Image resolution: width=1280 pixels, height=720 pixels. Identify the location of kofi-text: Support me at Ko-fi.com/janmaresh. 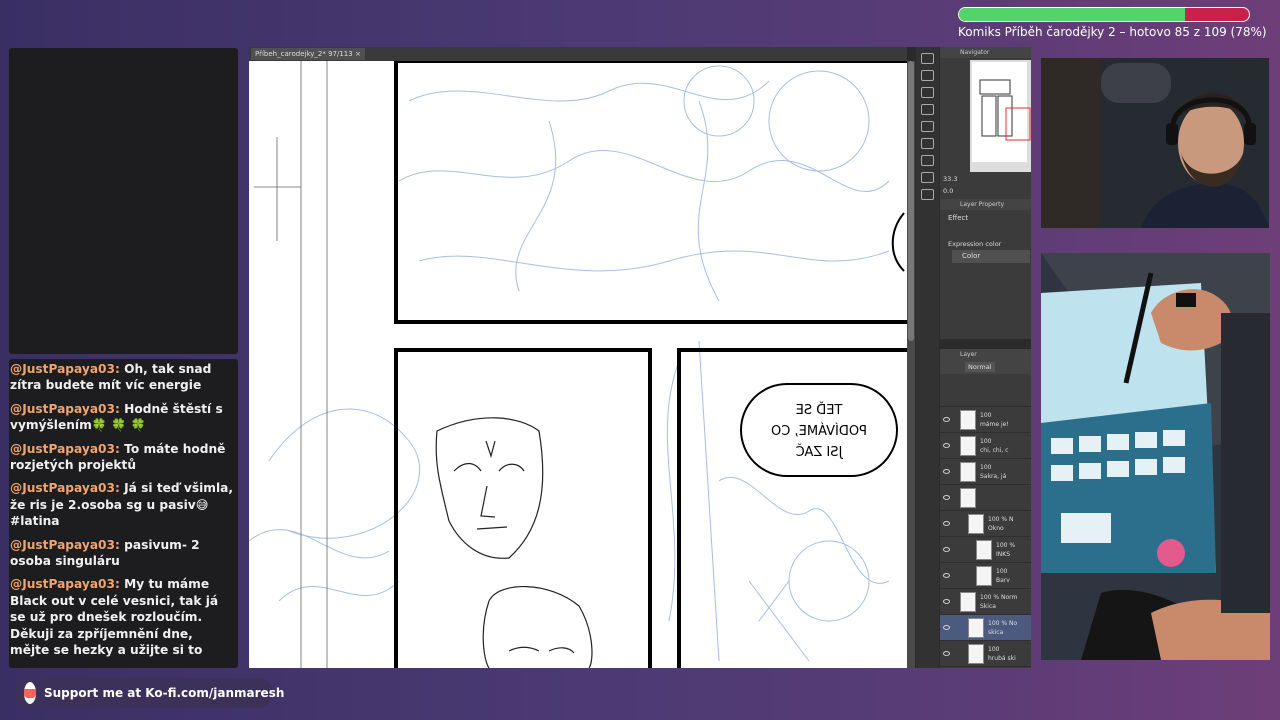
(164, 693).